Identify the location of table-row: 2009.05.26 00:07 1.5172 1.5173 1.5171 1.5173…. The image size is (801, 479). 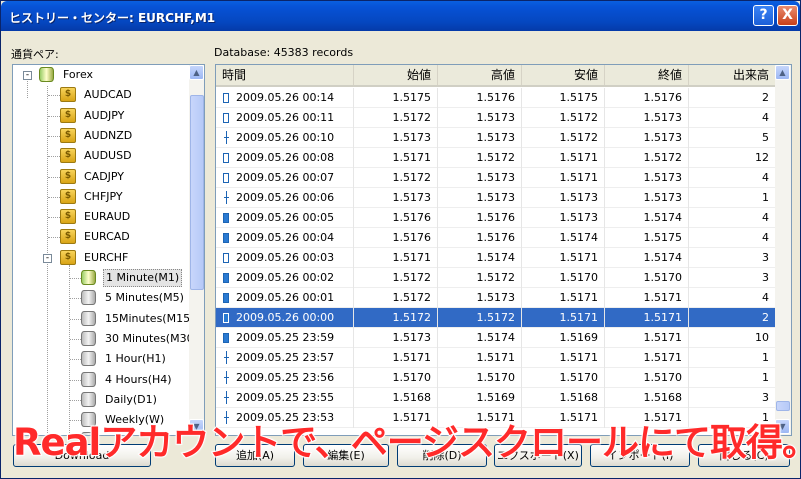
(496, 178).